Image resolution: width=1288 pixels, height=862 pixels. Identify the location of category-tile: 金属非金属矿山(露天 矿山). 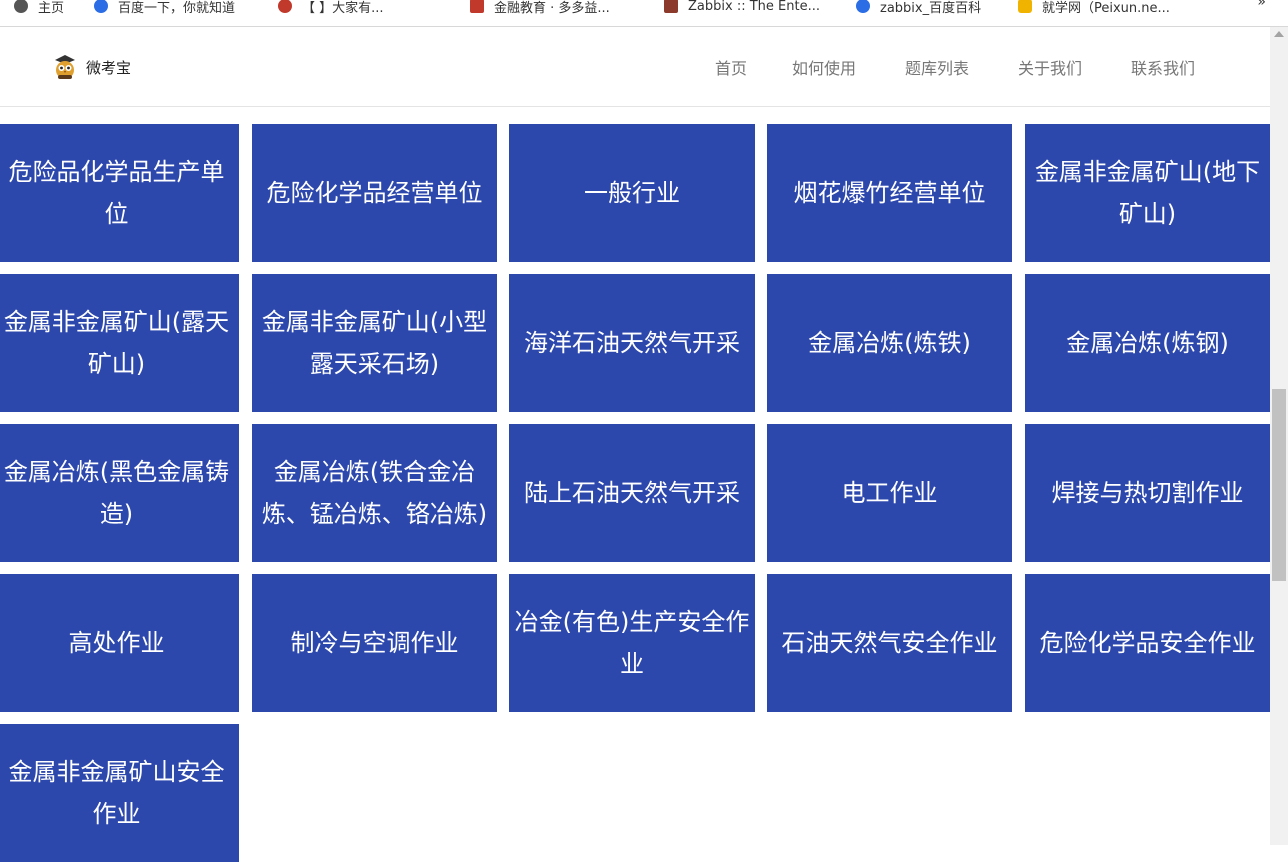
(119, 343).